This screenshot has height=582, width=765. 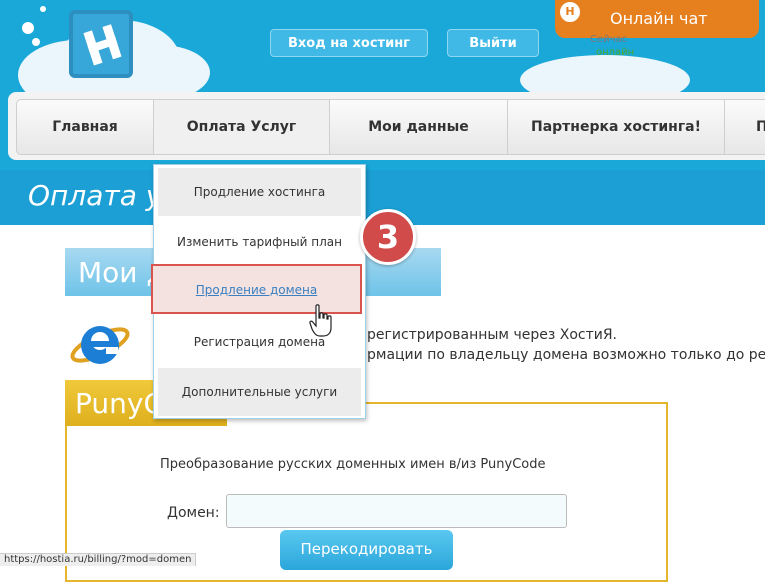 I want to click on menu-item-renew-hosting: Продление хостинга, so click(x=259, y=192).